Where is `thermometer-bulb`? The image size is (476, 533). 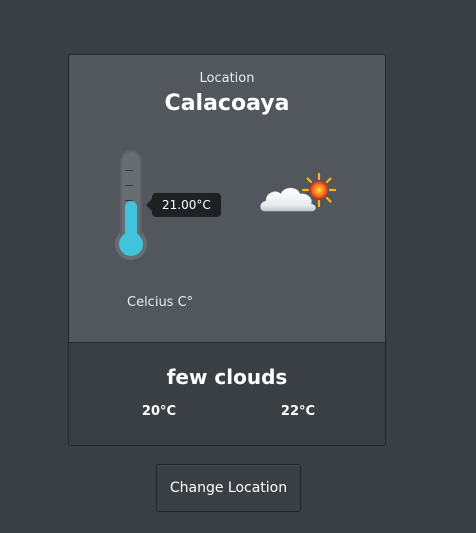
thermometer-bulb is located at coordinates (131, 244).